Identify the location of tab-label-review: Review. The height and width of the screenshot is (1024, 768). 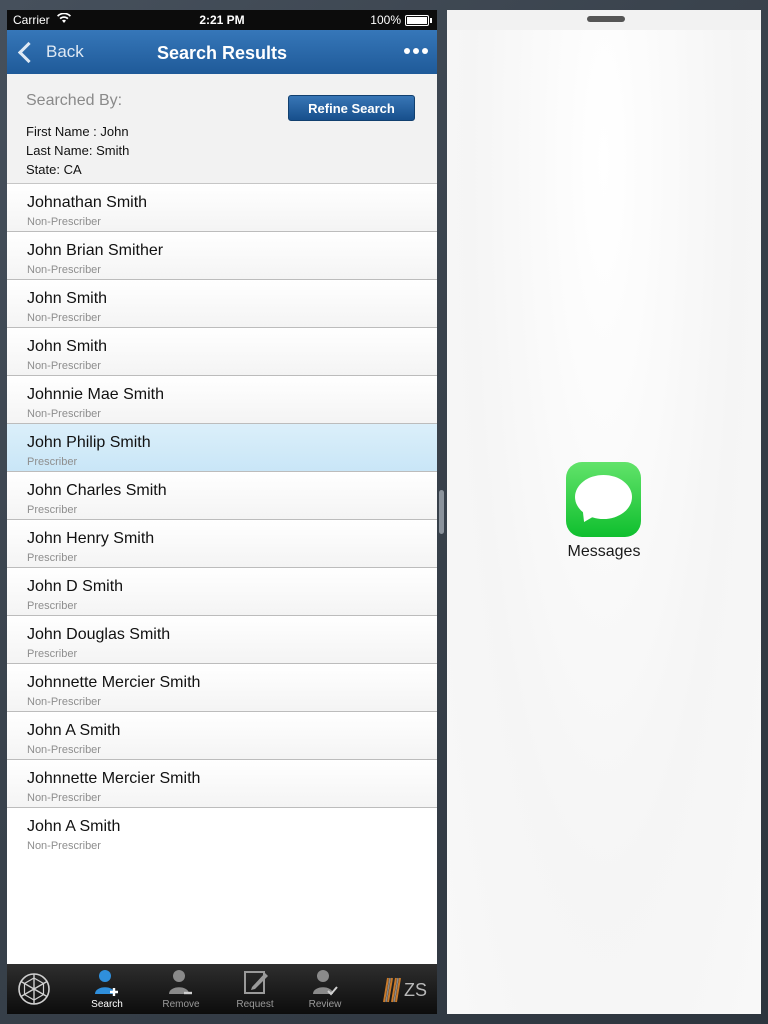
(325, 1004).